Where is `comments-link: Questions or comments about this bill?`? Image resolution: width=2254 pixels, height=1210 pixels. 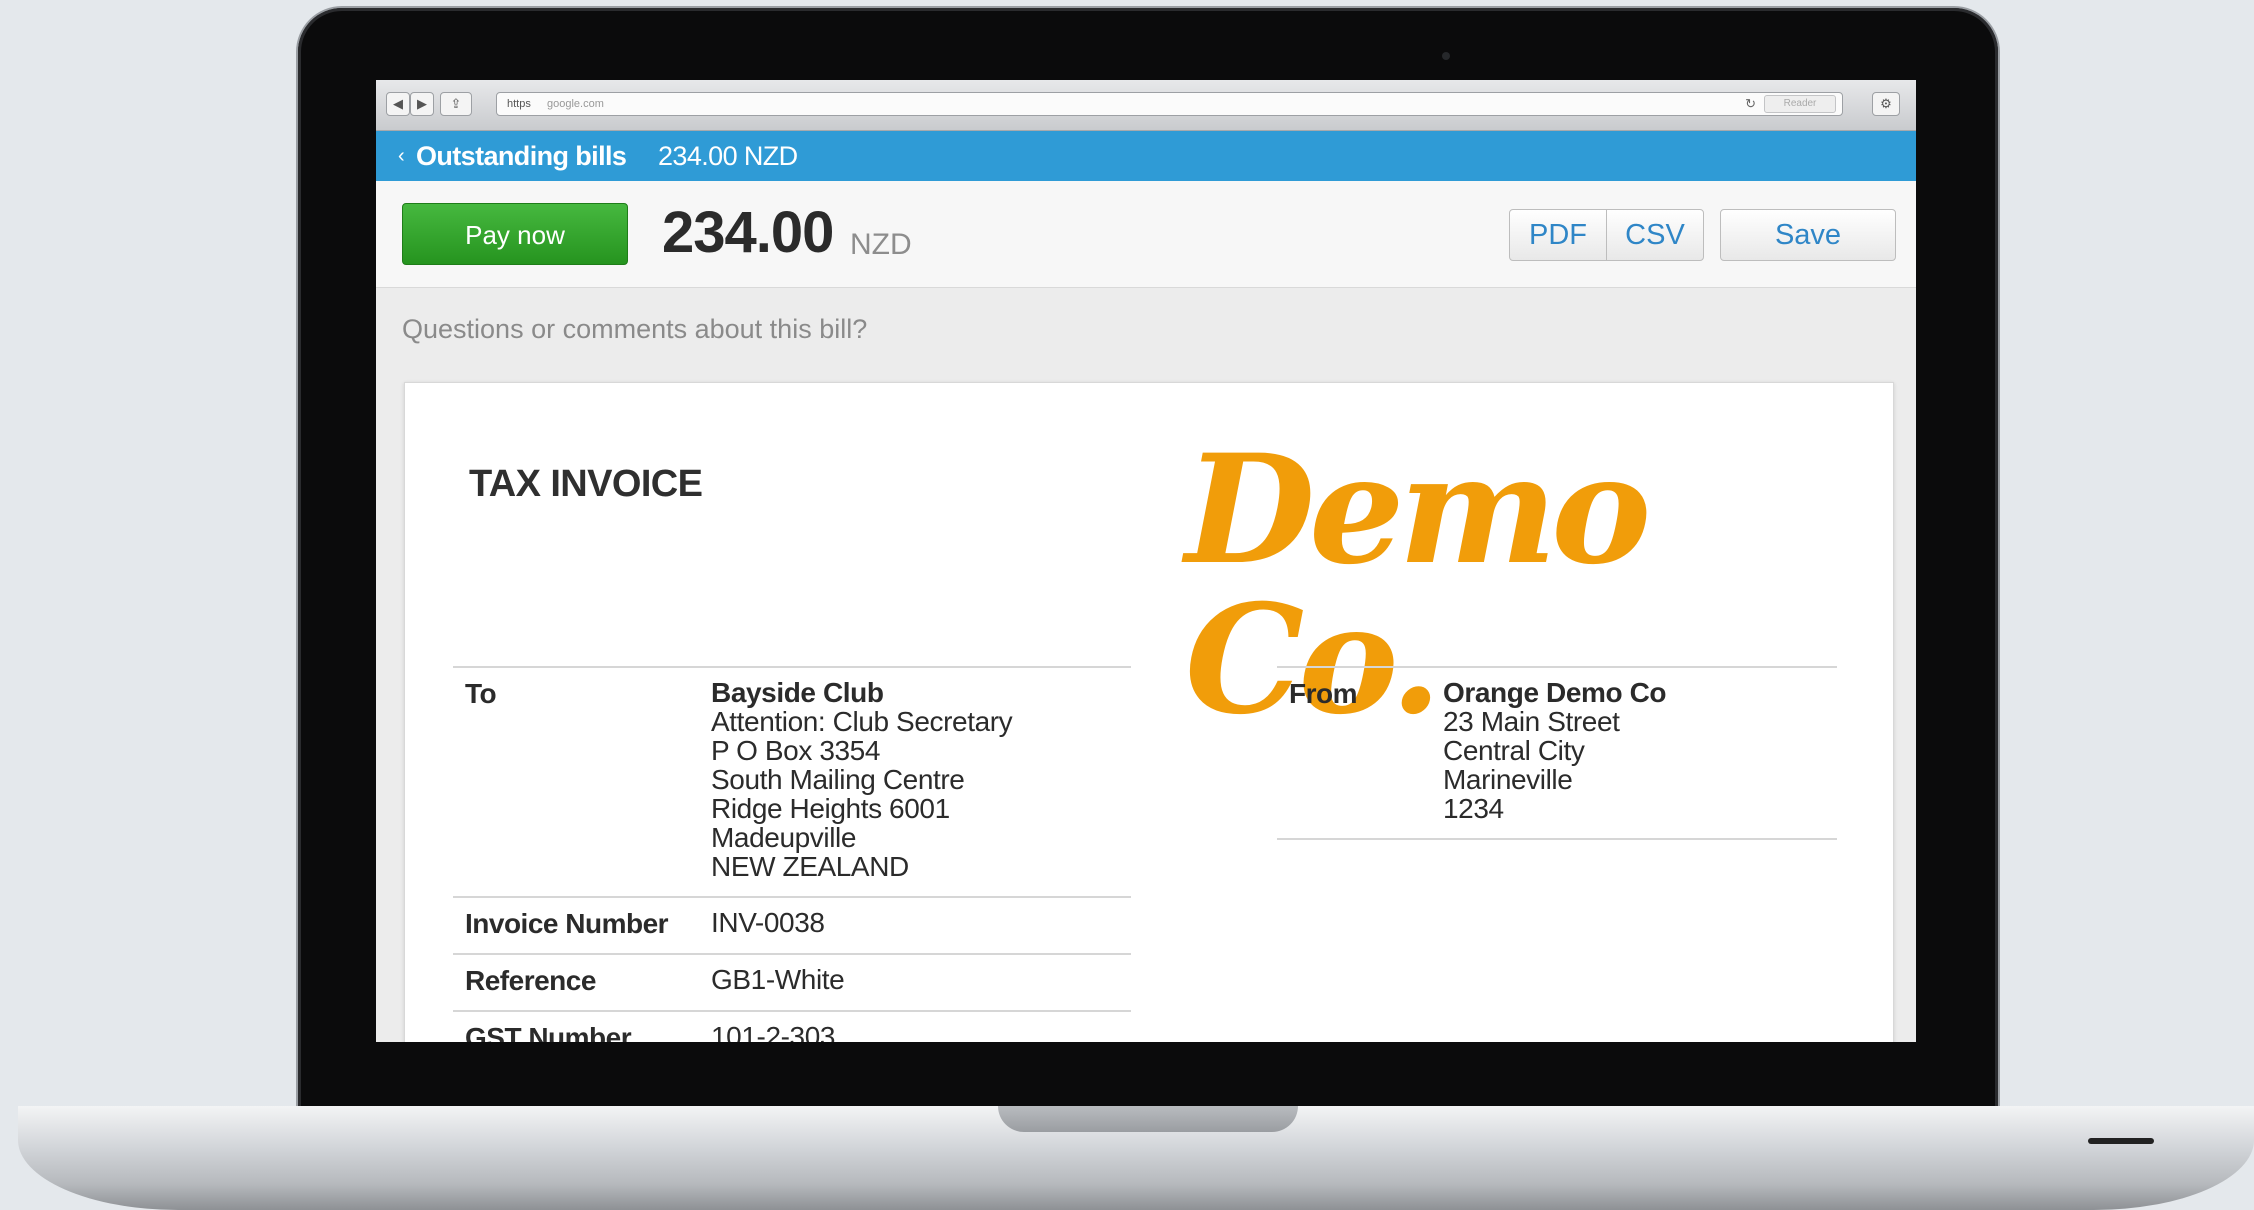
comments-link: Questions or comments about this bill? is located at coordinates (634, 329).